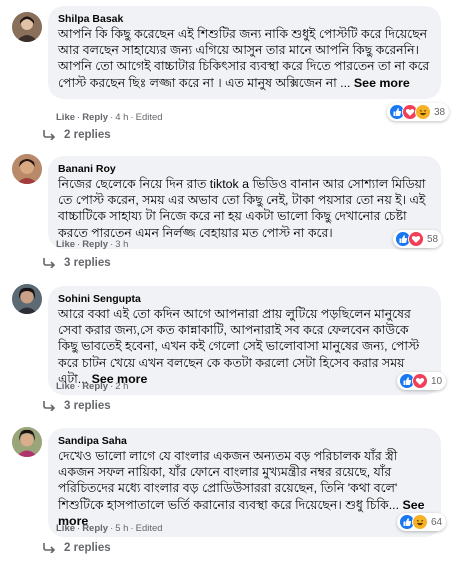  I want to click on comment-actions: Like · Reply · 5 h · Edited, so click(109, 528).